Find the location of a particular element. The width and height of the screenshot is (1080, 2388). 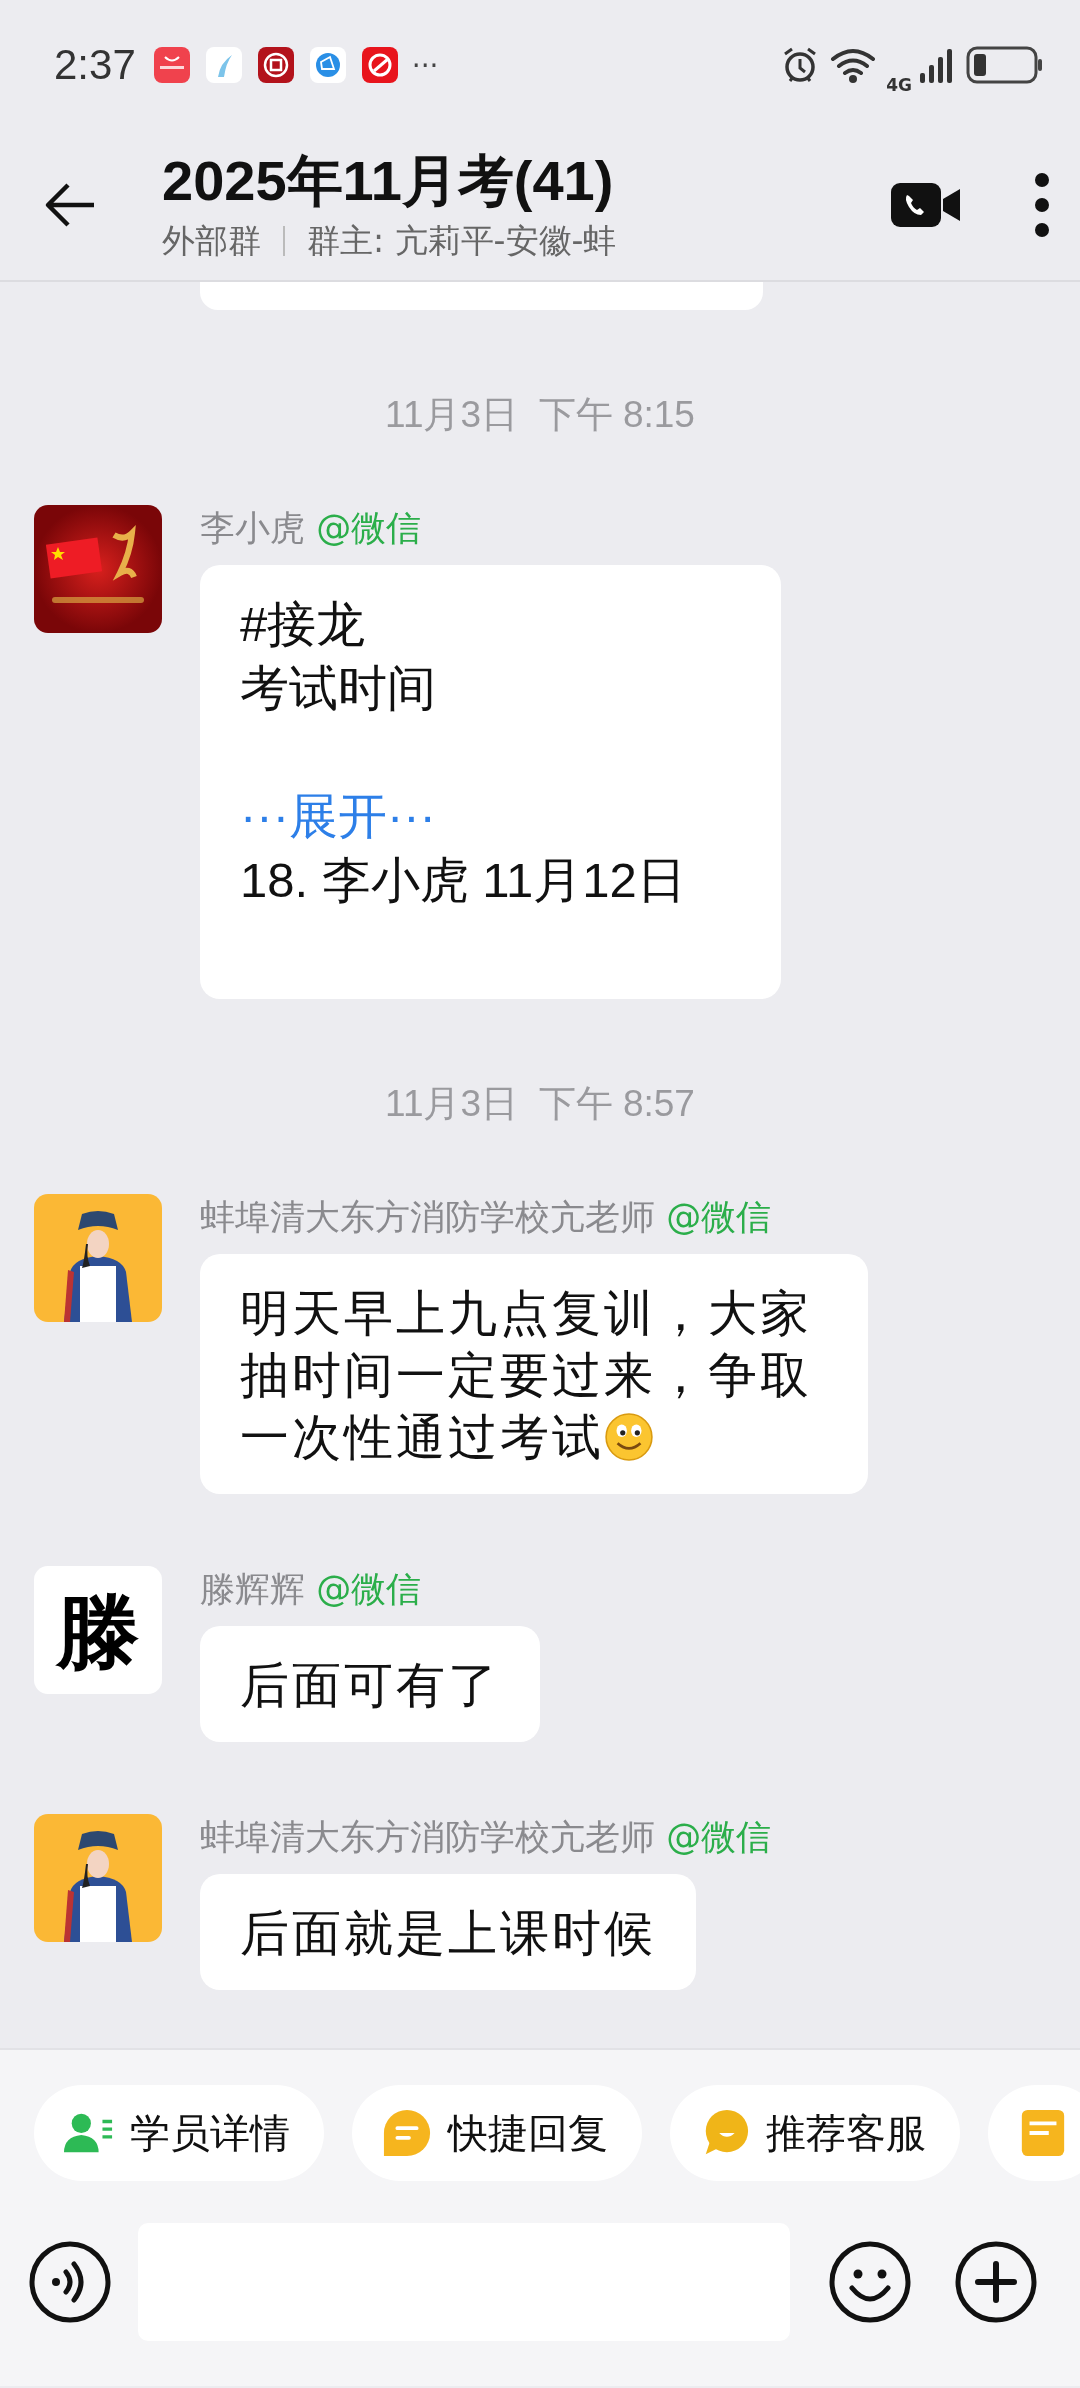

sender-name: 滕辉辉 is located at coordinates (252, 1589).